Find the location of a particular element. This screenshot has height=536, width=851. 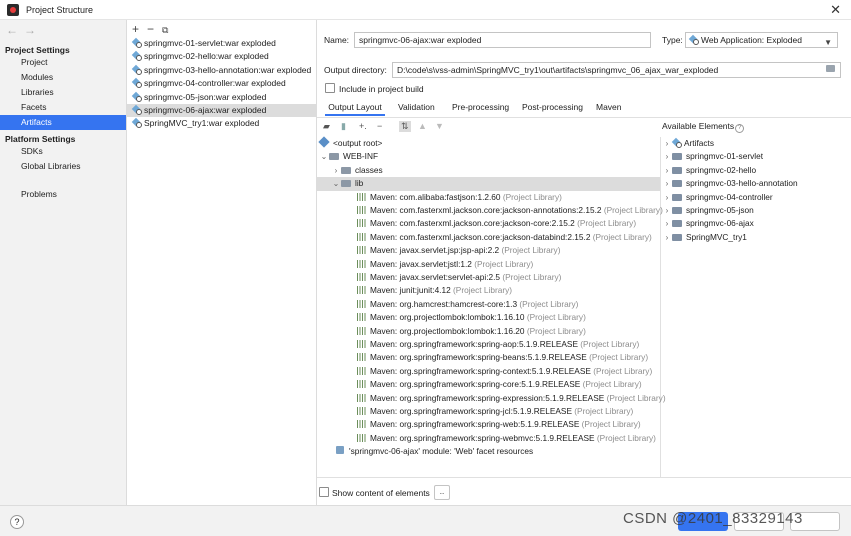

move-down-icon: ▼ is located at coordinates (439, 126).